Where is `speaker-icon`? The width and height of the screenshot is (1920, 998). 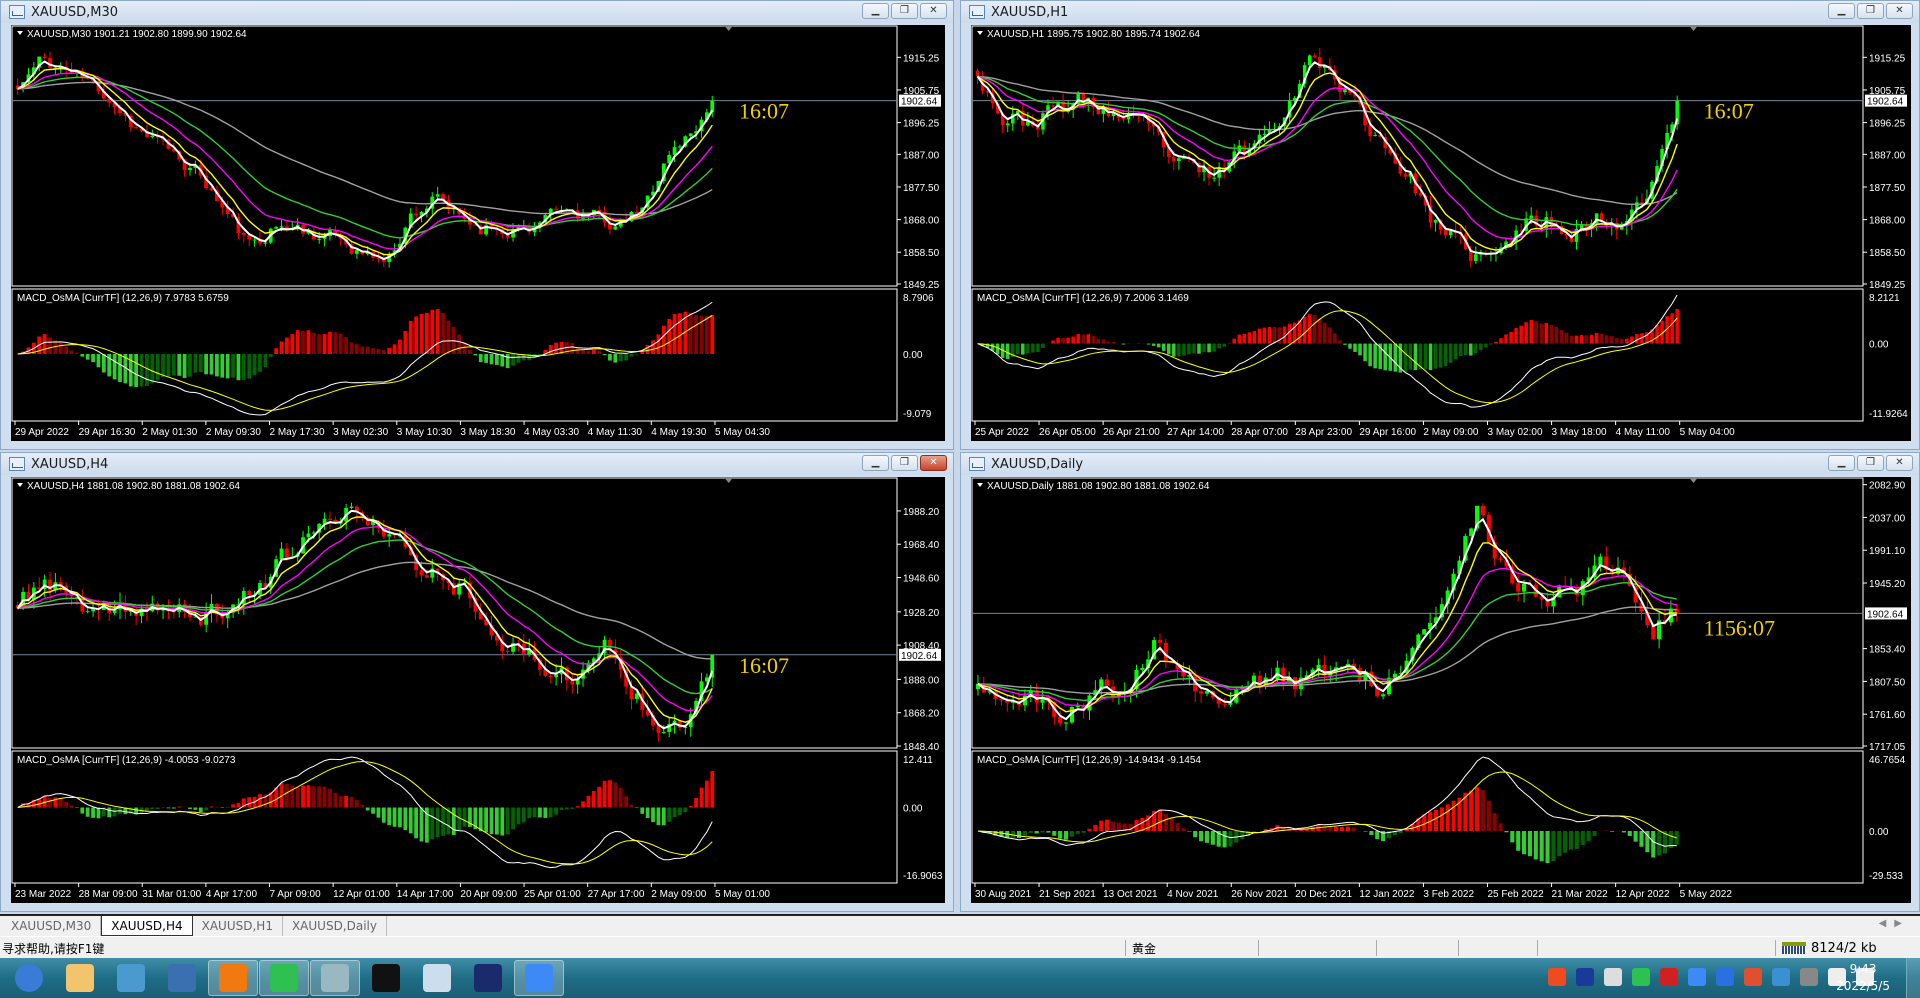
speaker-icon is located at coordinates (1753, 977).